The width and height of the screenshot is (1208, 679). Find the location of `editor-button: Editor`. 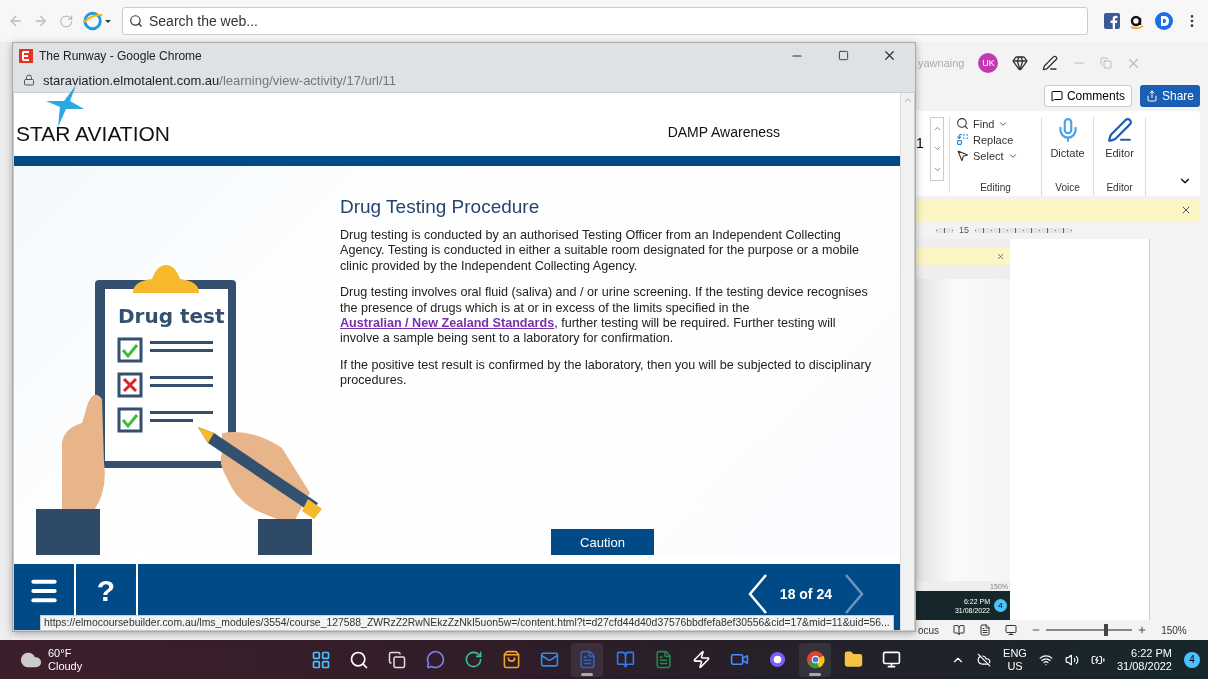

editor-button: Editor is located at coordinates (1119, 138).